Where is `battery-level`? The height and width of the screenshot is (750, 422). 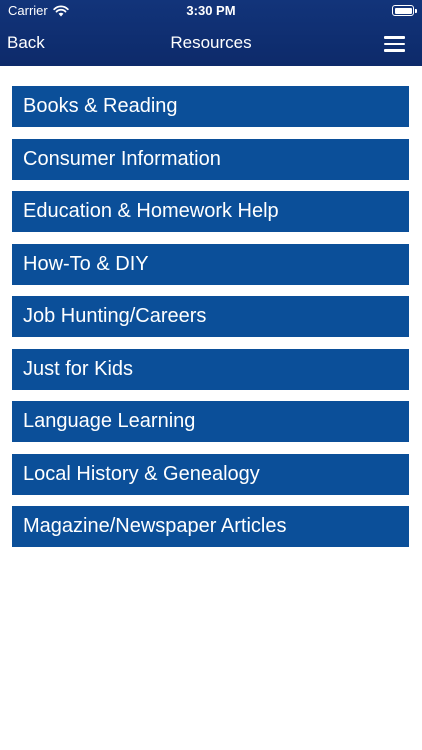 battery-level is located at coordinates (403, 10).